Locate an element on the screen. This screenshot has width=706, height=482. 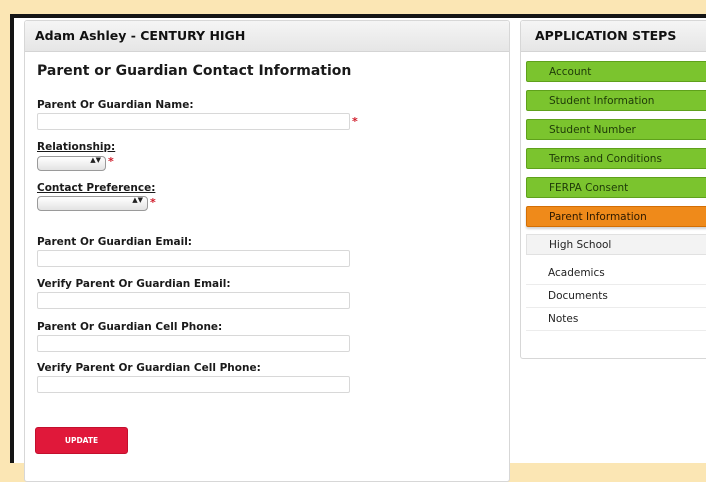
relationship-label: Relationship: is located at coordinates (76, 147).